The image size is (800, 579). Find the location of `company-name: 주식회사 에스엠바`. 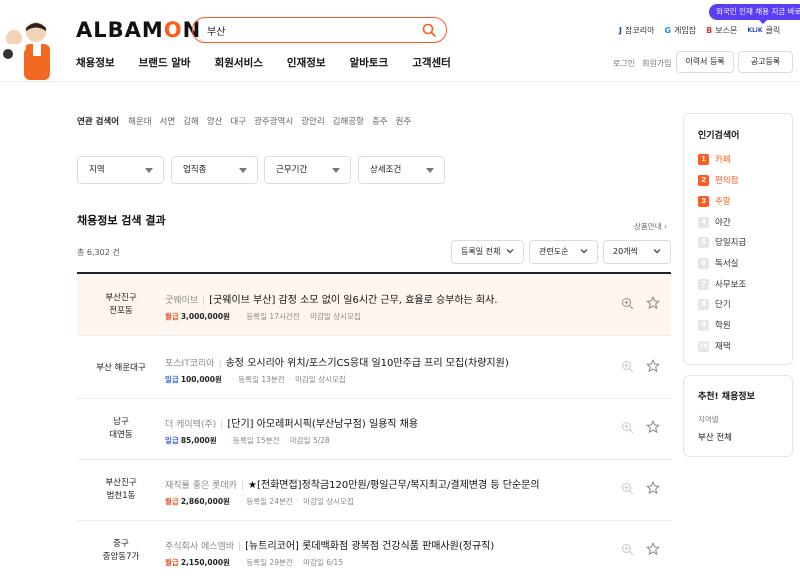

company-name: 주식회사 에스엠바 is located at coordinates (199, 547).